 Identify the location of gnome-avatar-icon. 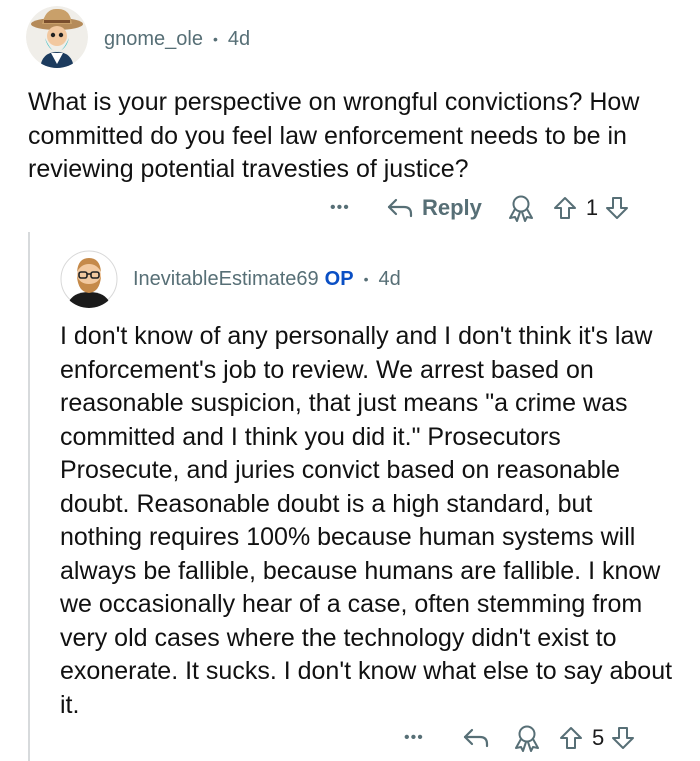
(57, 37).